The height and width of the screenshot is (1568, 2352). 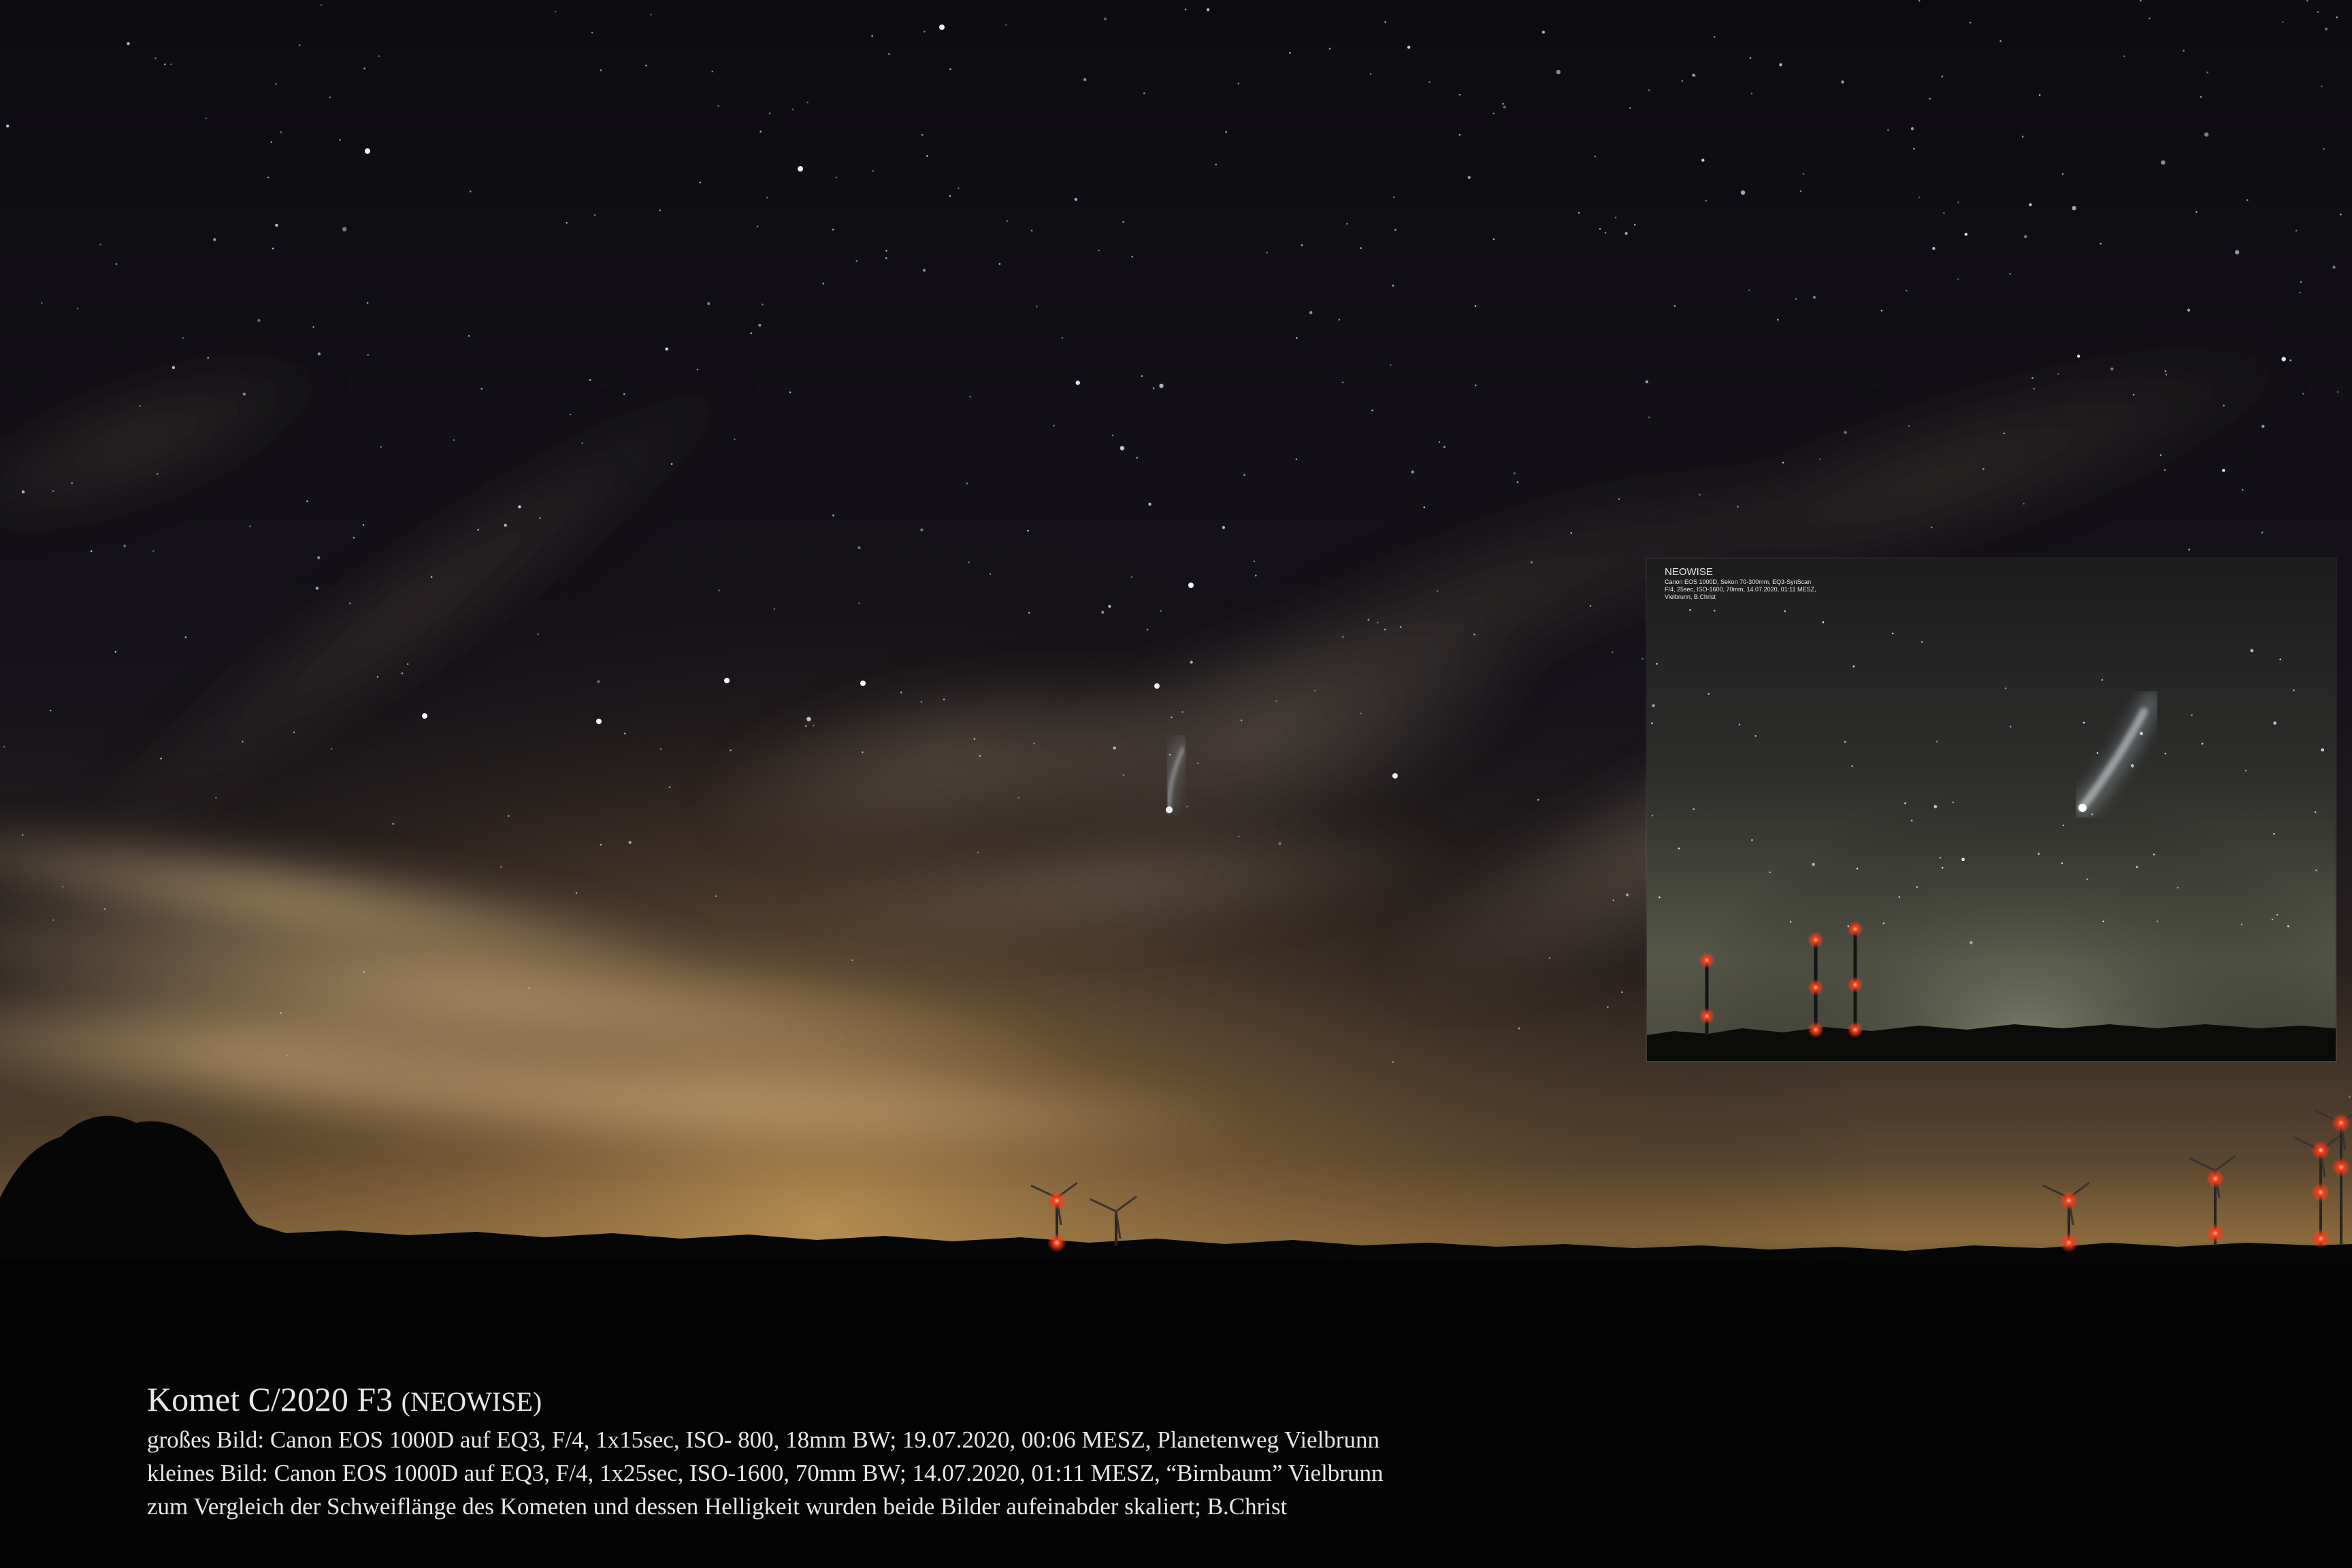 What do you see at coordinates (1991, 810) in the screenshot?
I see `inset-comet-scene` at bounding box center [1991, 810].